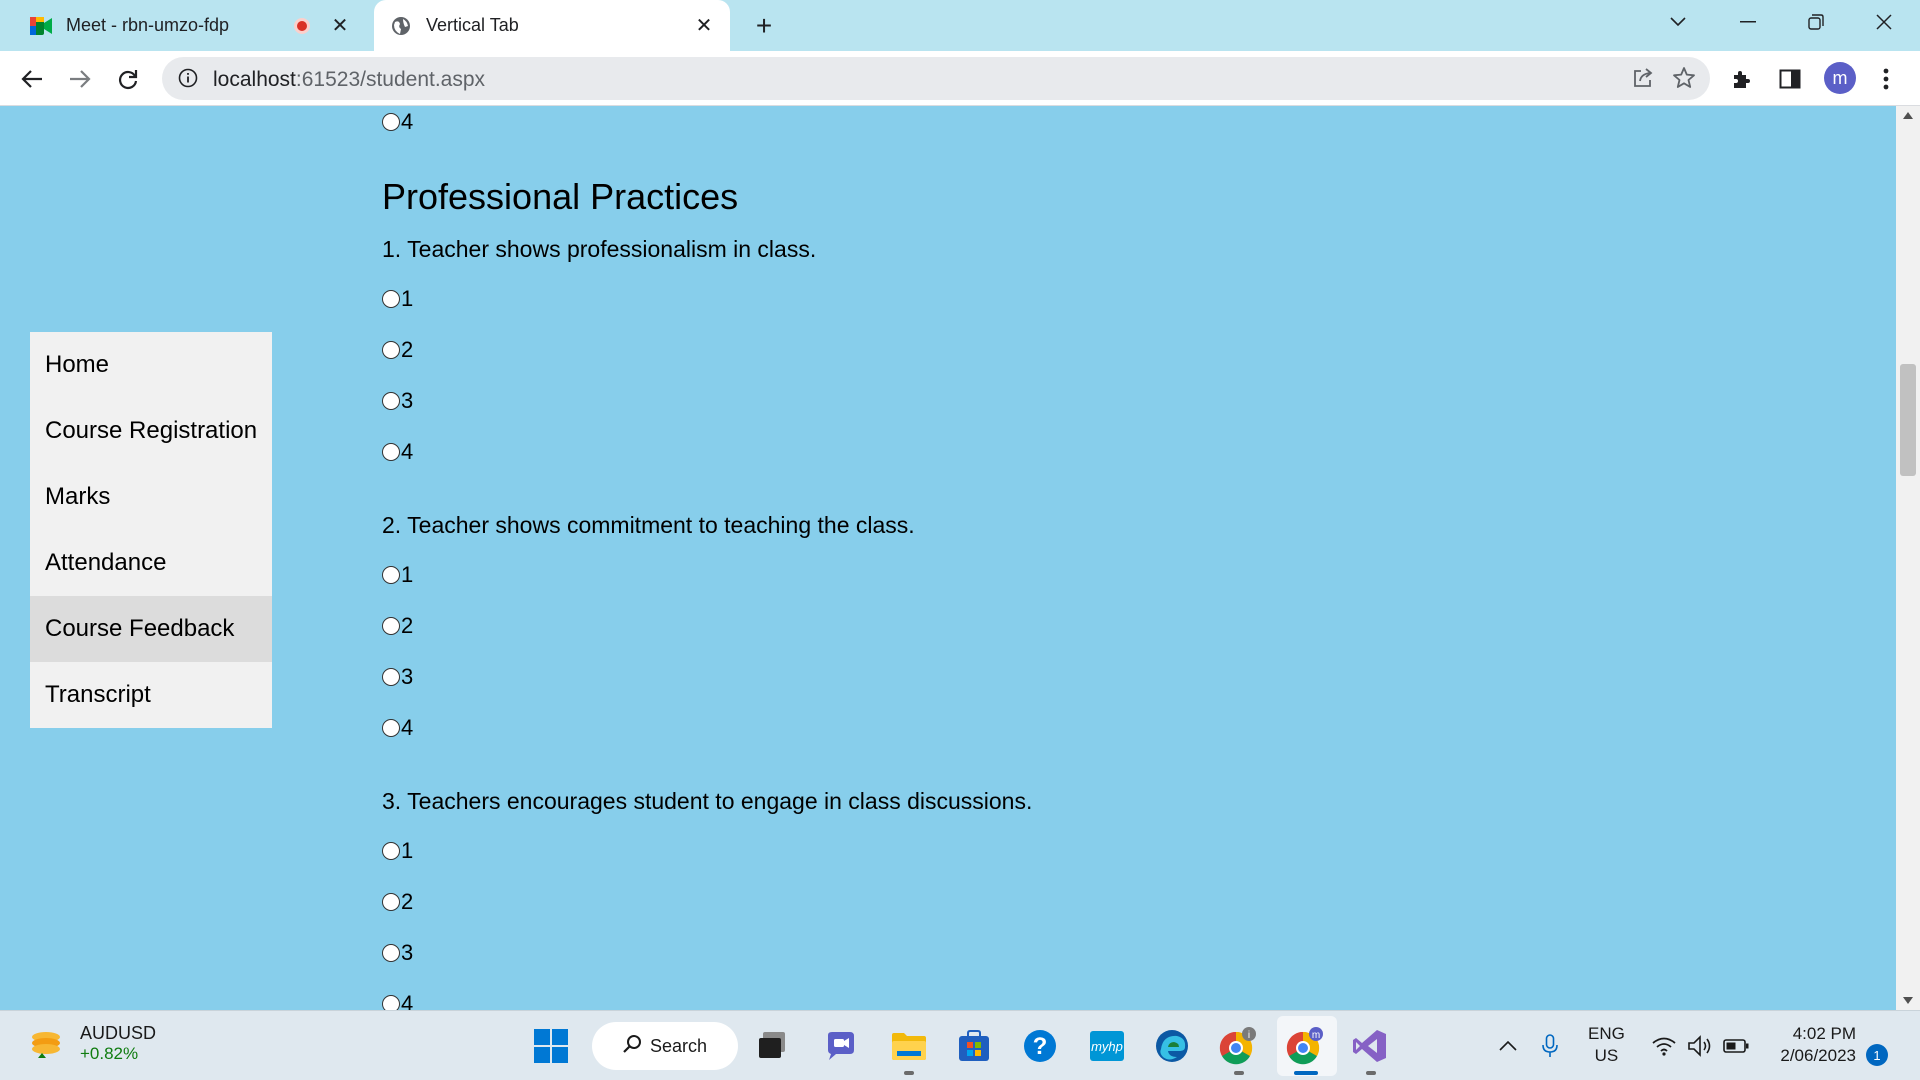 The image size is (1920, 1080). Describe the element at coordinates (151, 563) in the screenshot. I see `sidebar-item-attendance: Attendance` at that location.